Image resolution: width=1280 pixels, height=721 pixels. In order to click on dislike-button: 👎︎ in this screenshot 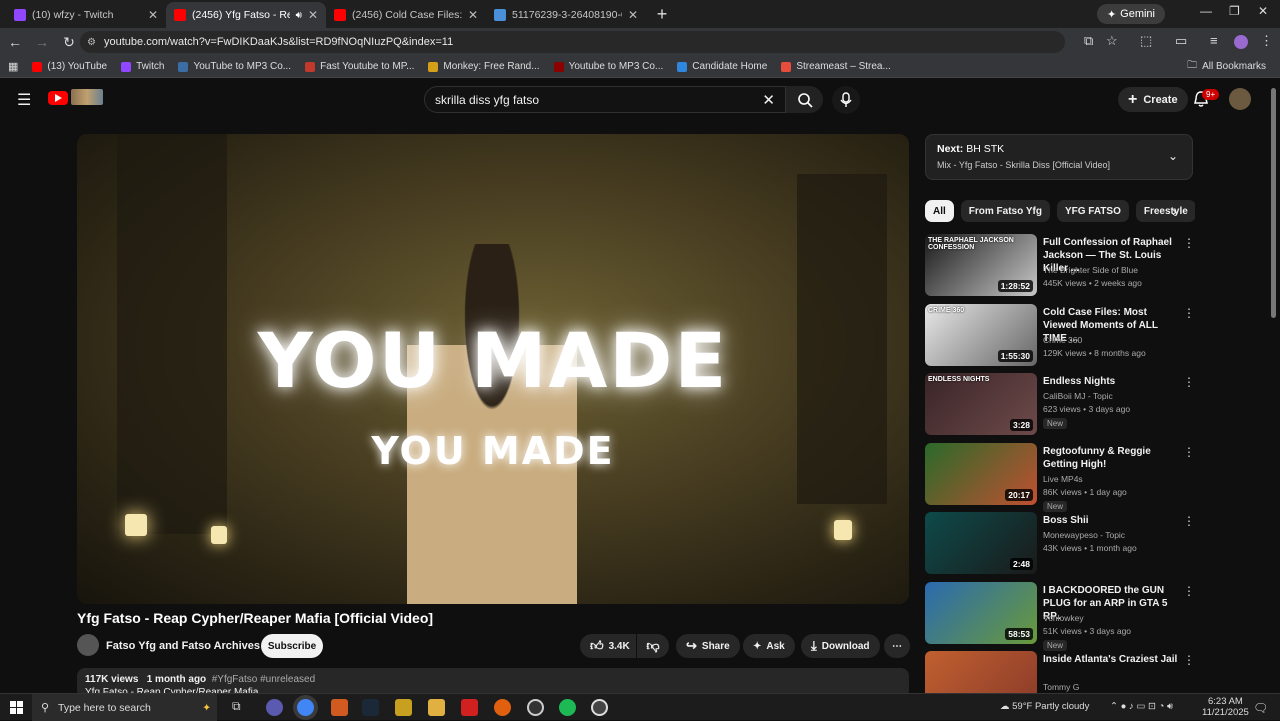, I will do `click(653, 646)`.